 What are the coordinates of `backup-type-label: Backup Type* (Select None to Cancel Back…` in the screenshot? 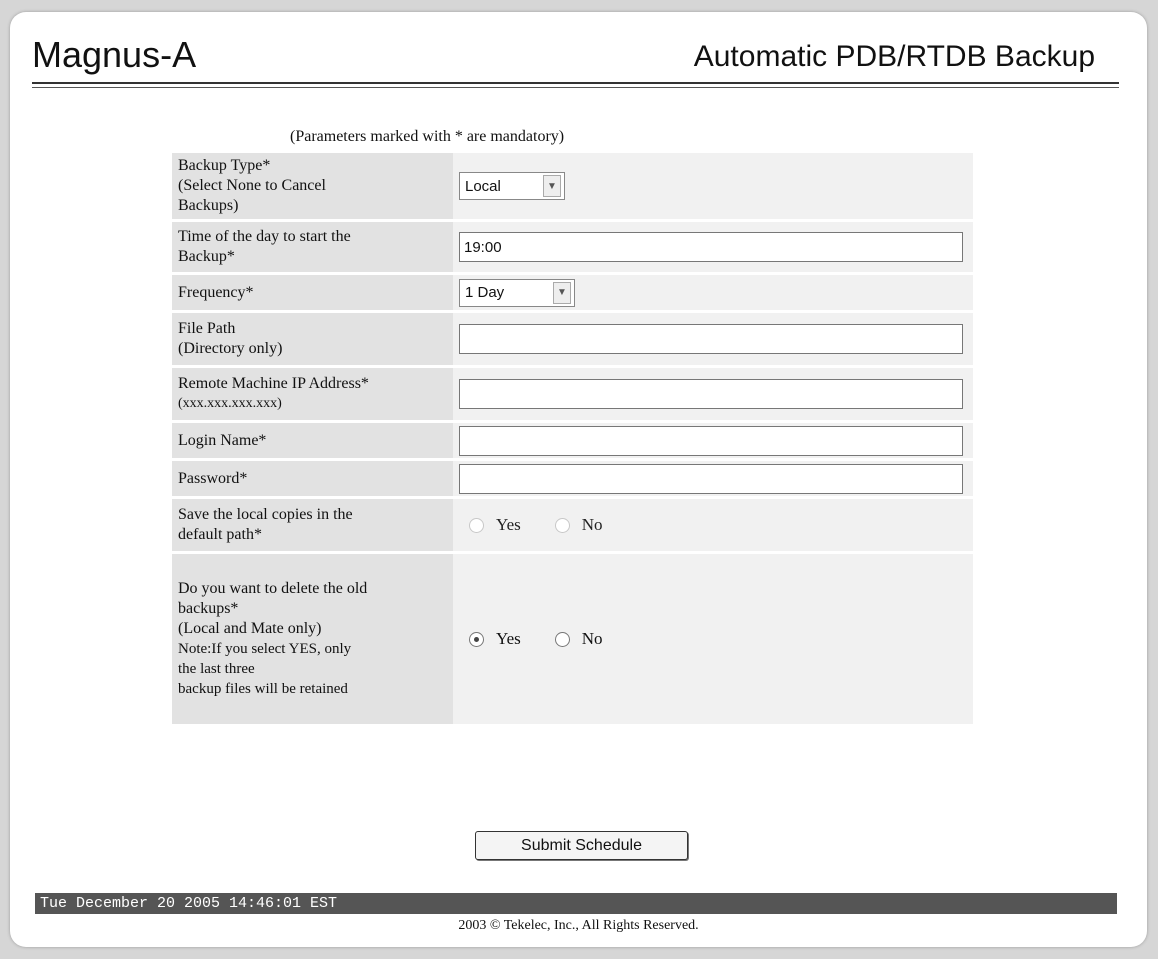 It's located at (312, 186).